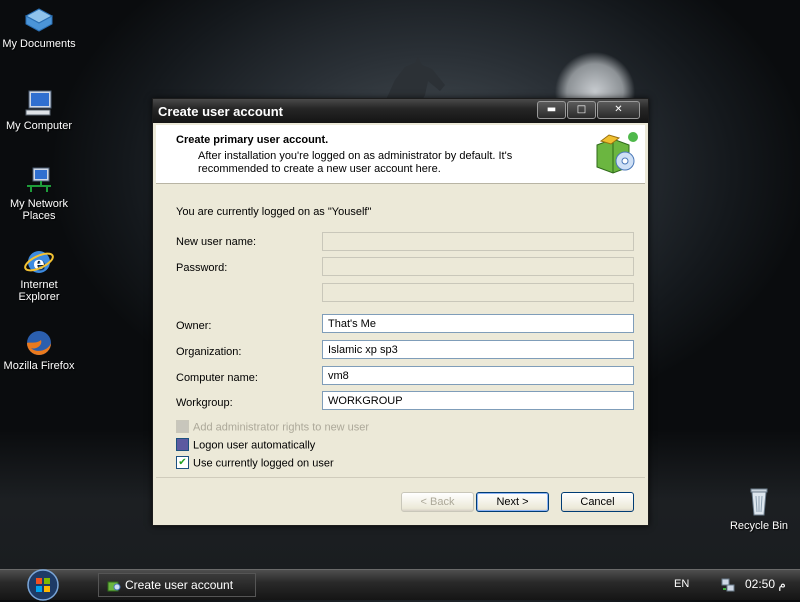  Describe the element at coordinates (39, 275) in the screenshot. I see `desktop-icon-internet-explorer: e Internet Explorer` at that location.